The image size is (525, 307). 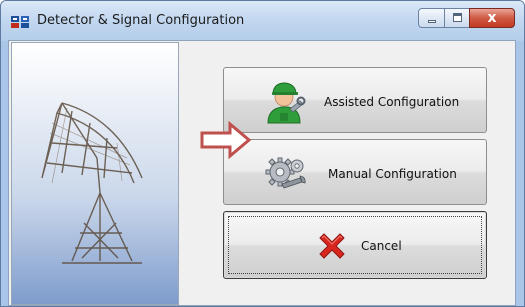 I want to click on cancel-button: Cancel, so click(x=355, y=245).